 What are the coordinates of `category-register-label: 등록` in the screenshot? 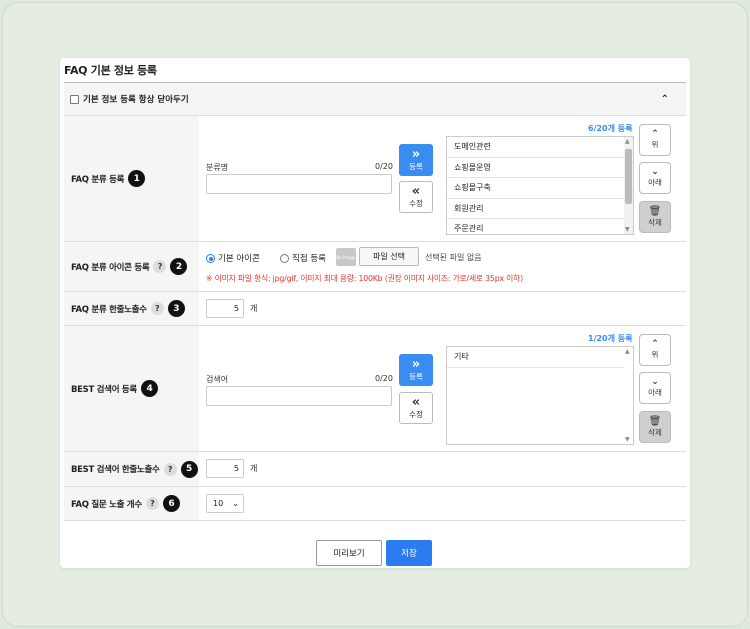 It's located at (416, 166).